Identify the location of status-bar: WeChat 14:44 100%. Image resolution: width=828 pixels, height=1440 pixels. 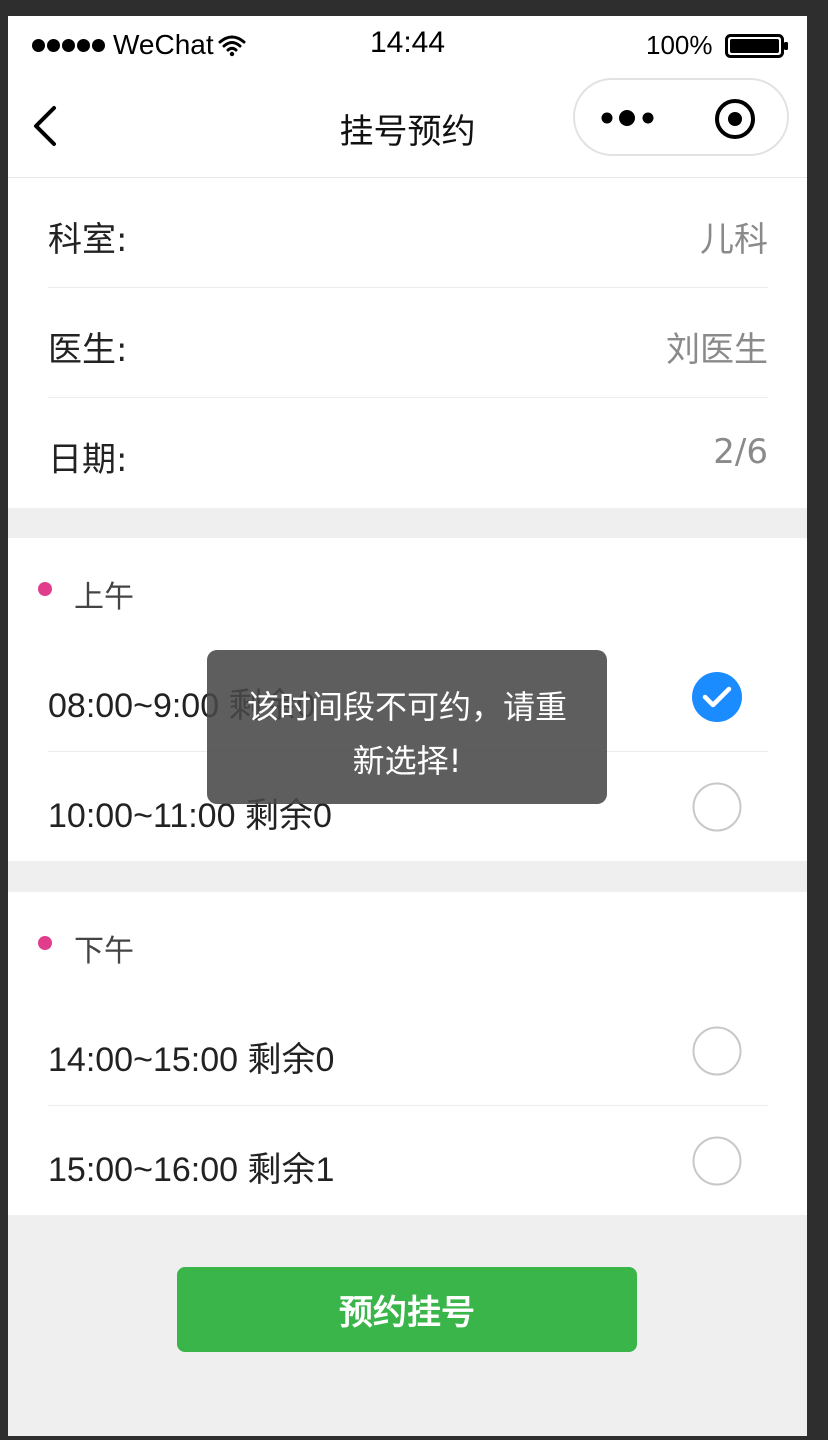
(407, 45).